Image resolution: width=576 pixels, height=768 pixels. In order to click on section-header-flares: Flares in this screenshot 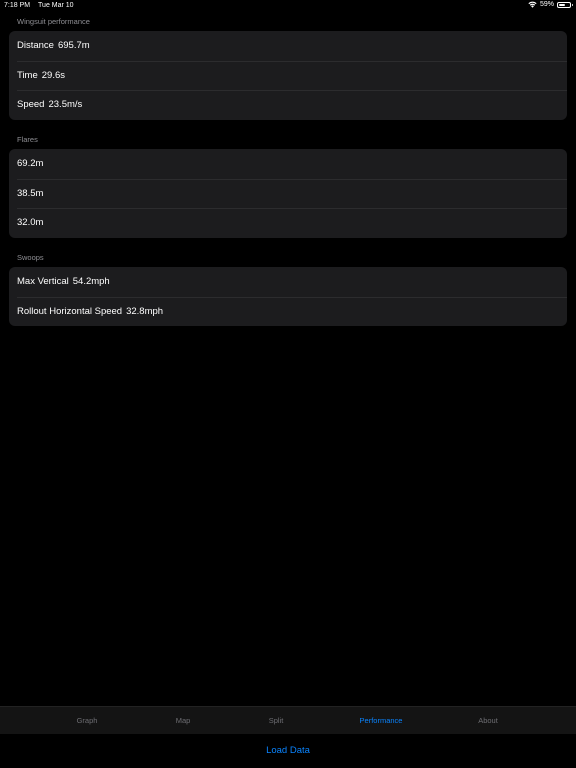, I will do `click(27, 139)`.